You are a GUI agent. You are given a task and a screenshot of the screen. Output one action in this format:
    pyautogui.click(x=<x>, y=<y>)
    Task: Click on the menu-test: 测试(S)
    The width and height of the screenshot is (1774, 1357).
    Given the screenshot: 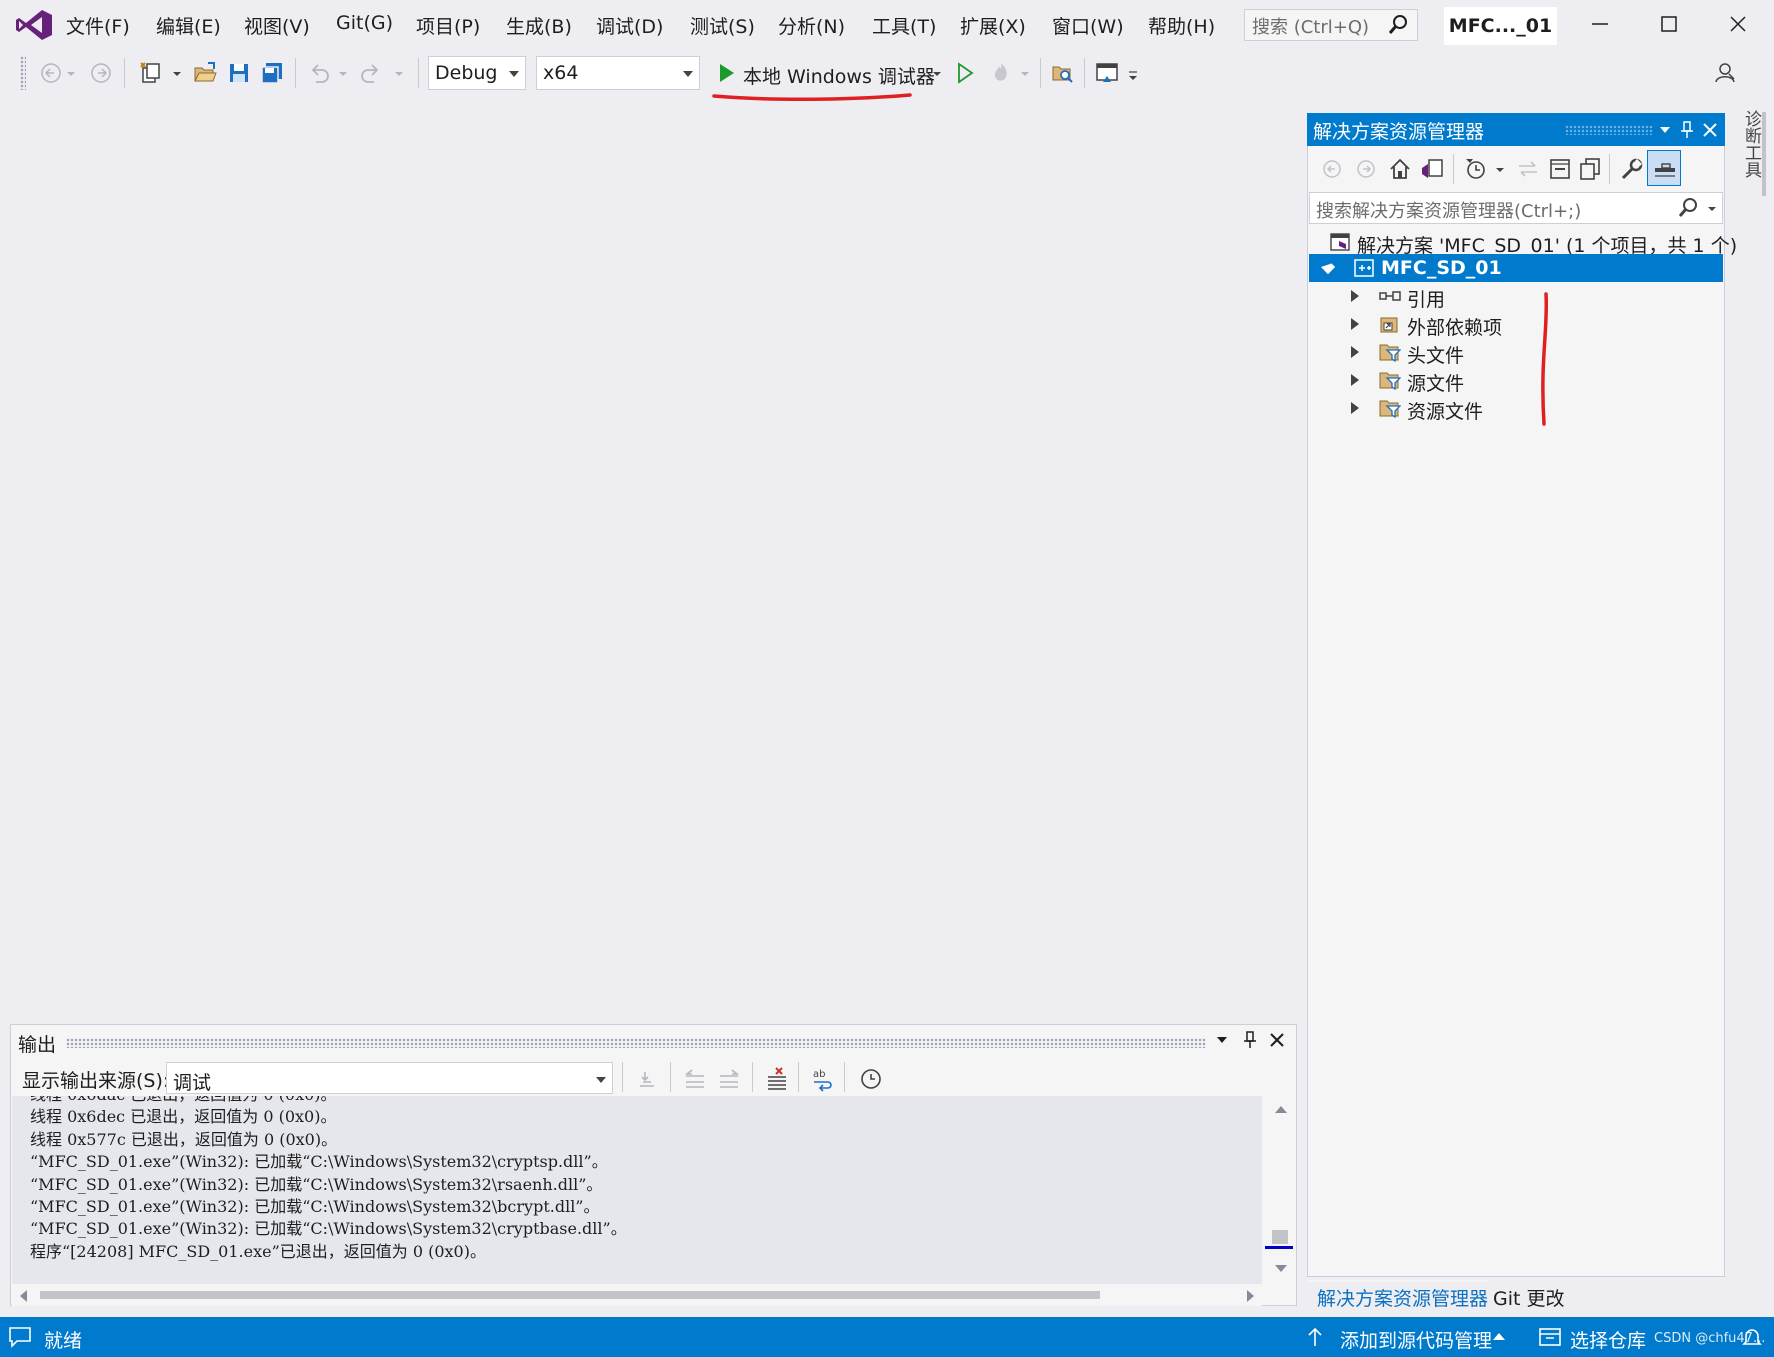 What is the action you would take?
    pyautogui.click(x=722, y=25)
    